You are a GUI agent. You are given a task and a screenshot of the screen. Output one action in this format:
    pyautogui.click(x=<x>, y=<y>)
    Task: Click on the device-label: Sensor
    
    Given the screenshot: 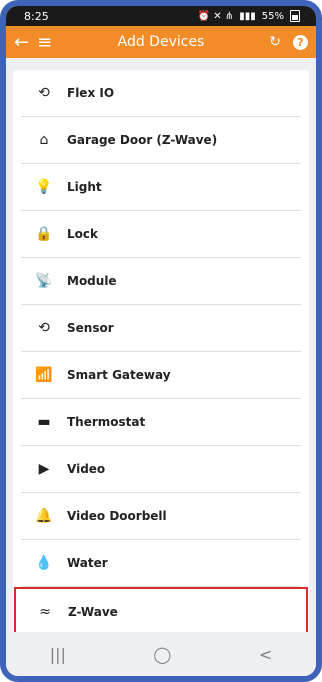 What is the action you would take?
    pyautogui.click(x=90, y=328)
    